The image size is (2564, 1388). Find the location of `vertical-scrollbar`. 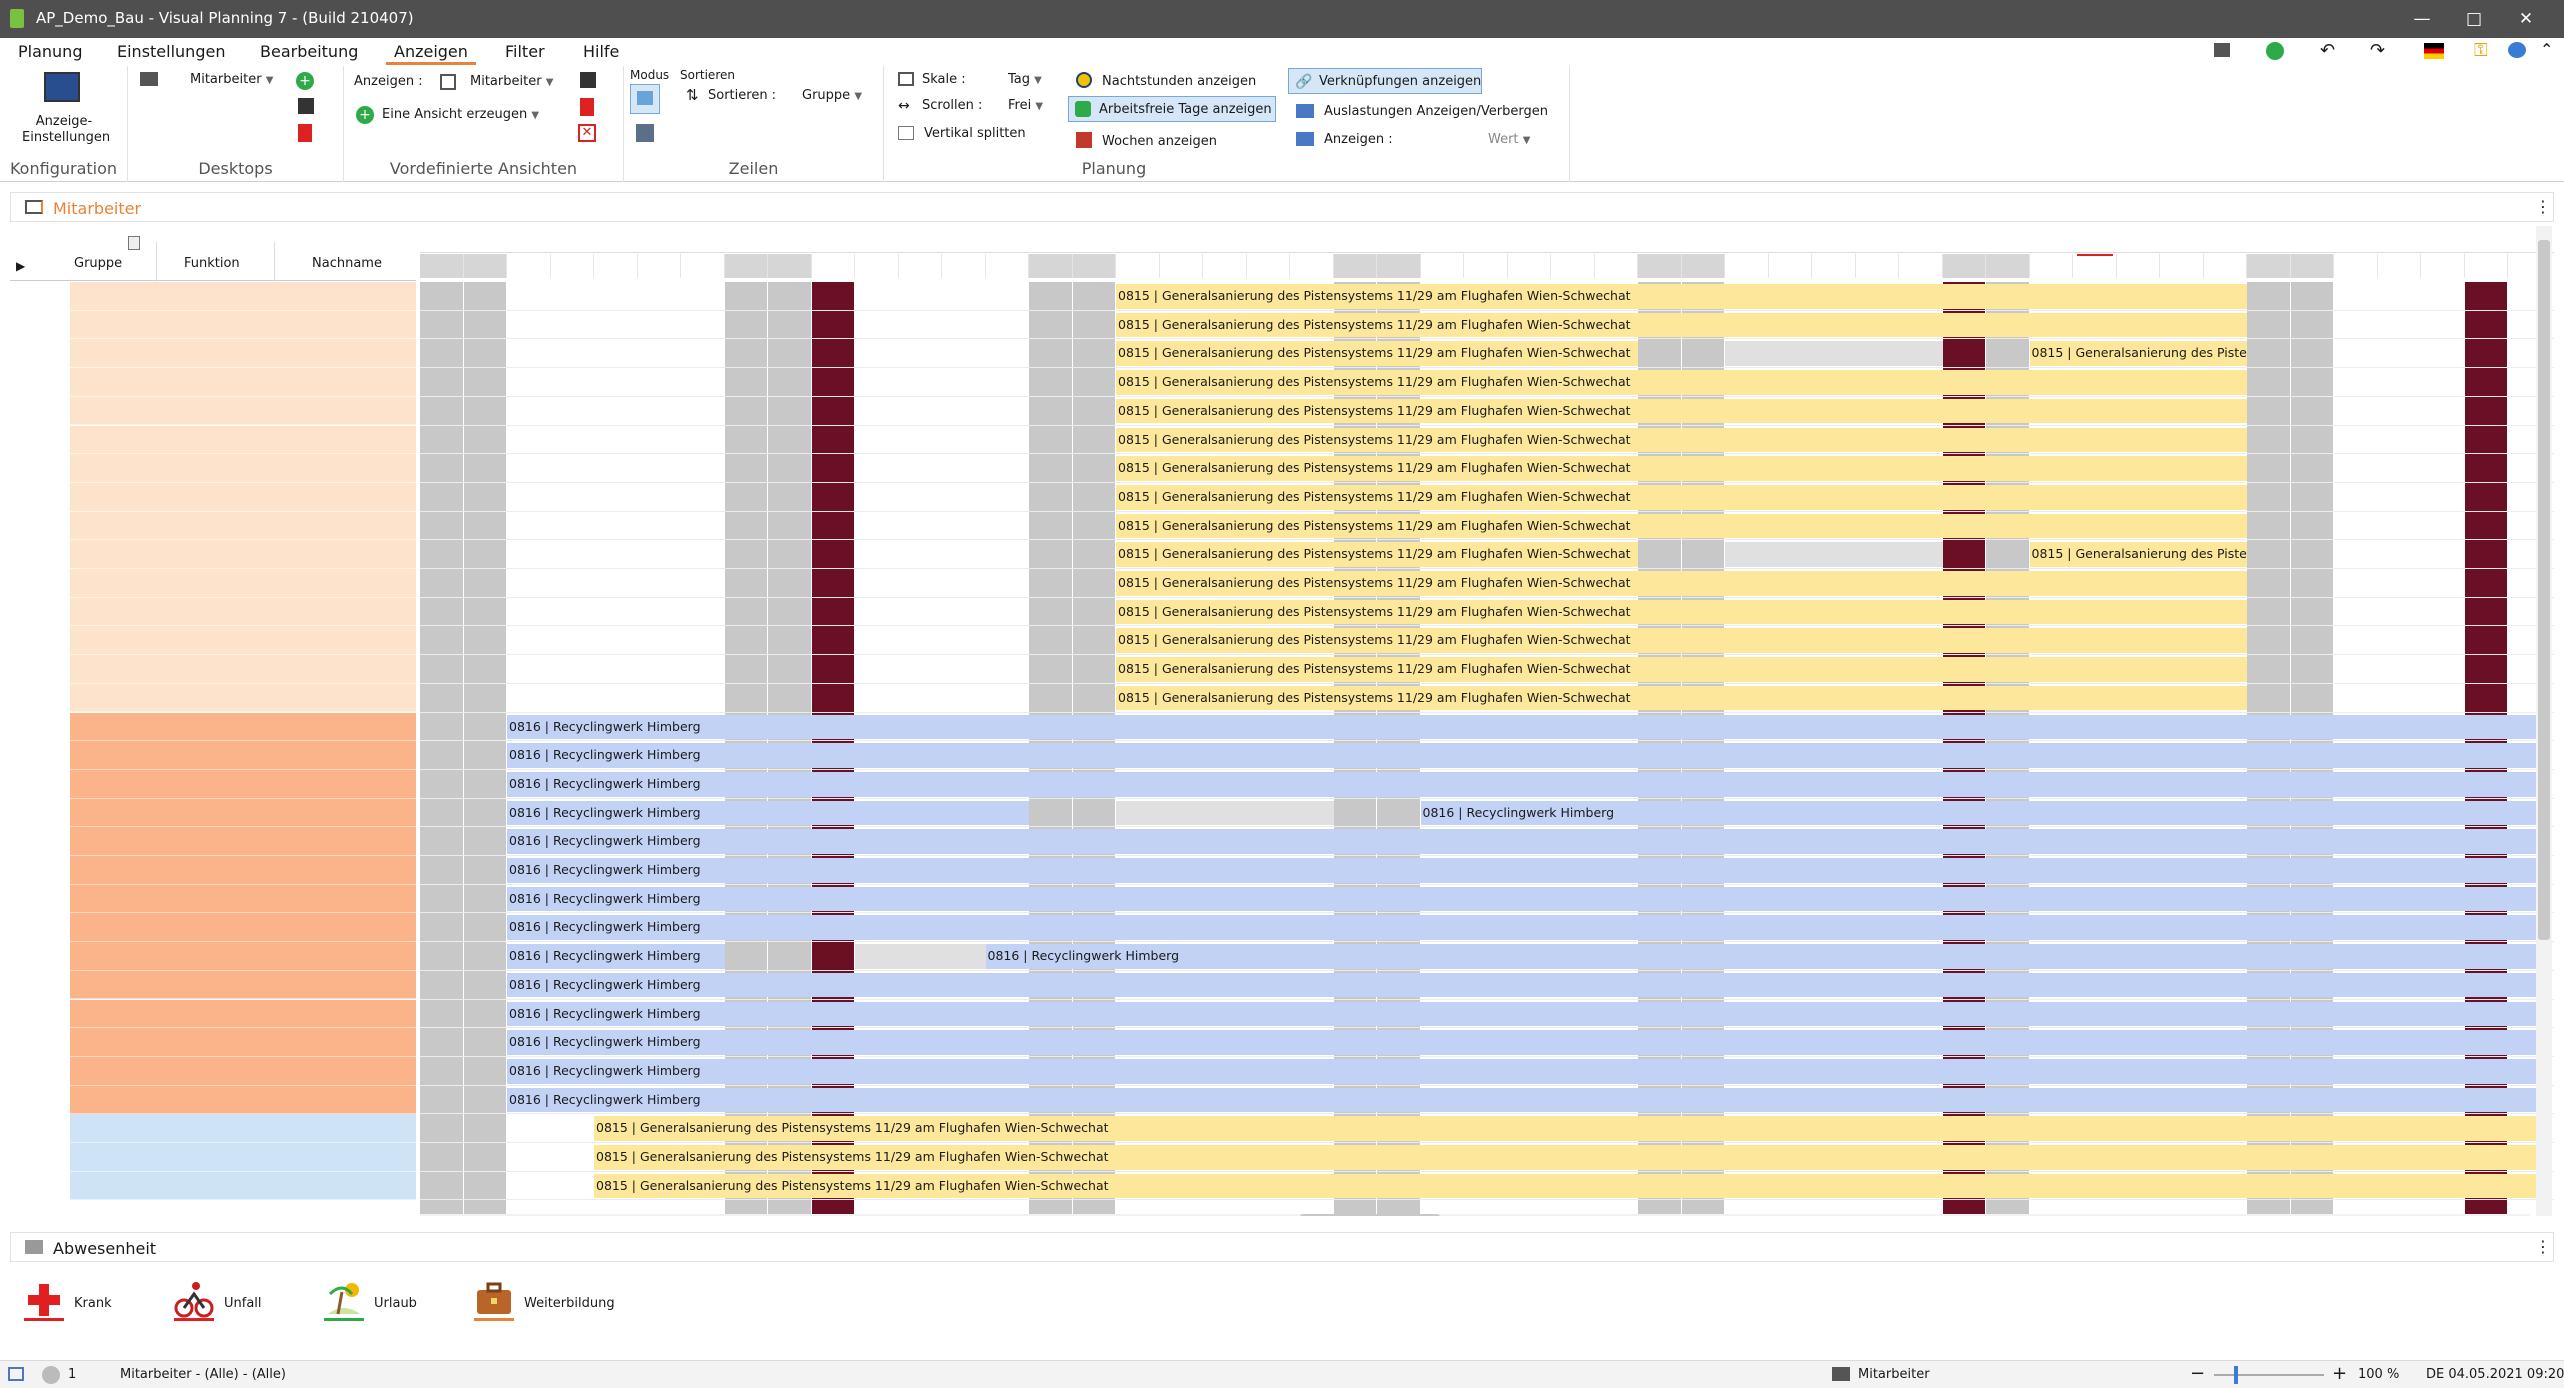

vertical-scrollbar is located at coordinates (2544, 721).